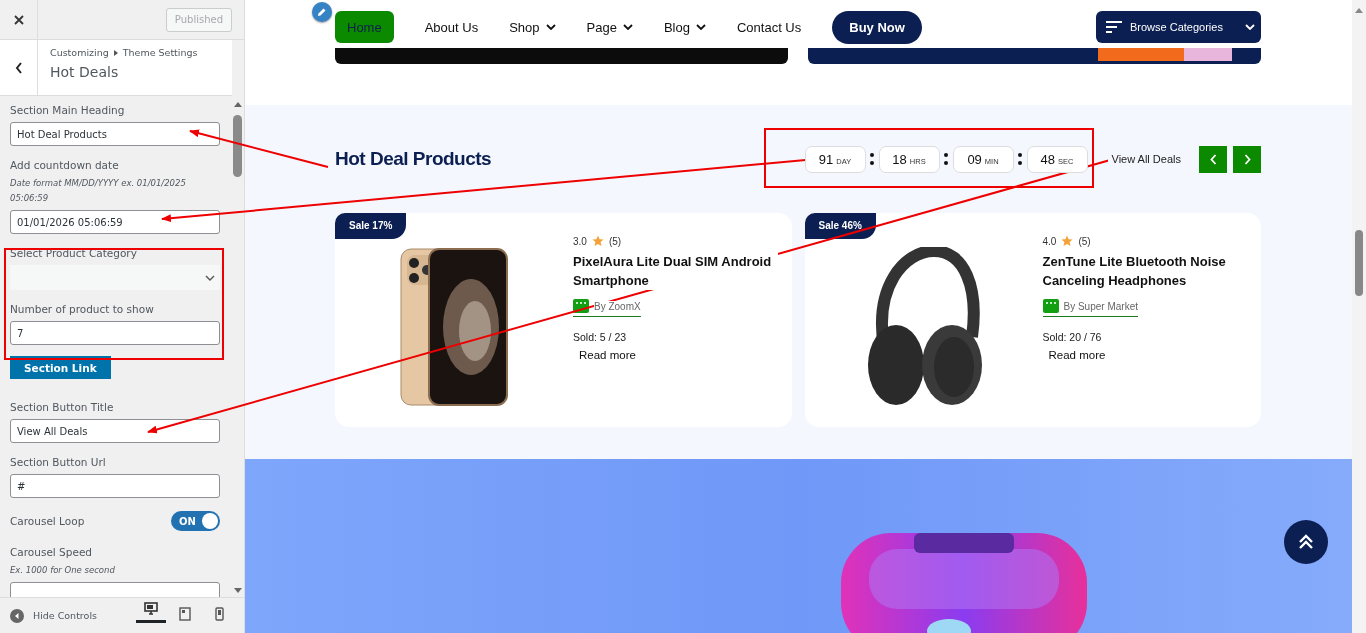 The image size is (1366, 633). I want to click on next-button, so click(1247, 159).